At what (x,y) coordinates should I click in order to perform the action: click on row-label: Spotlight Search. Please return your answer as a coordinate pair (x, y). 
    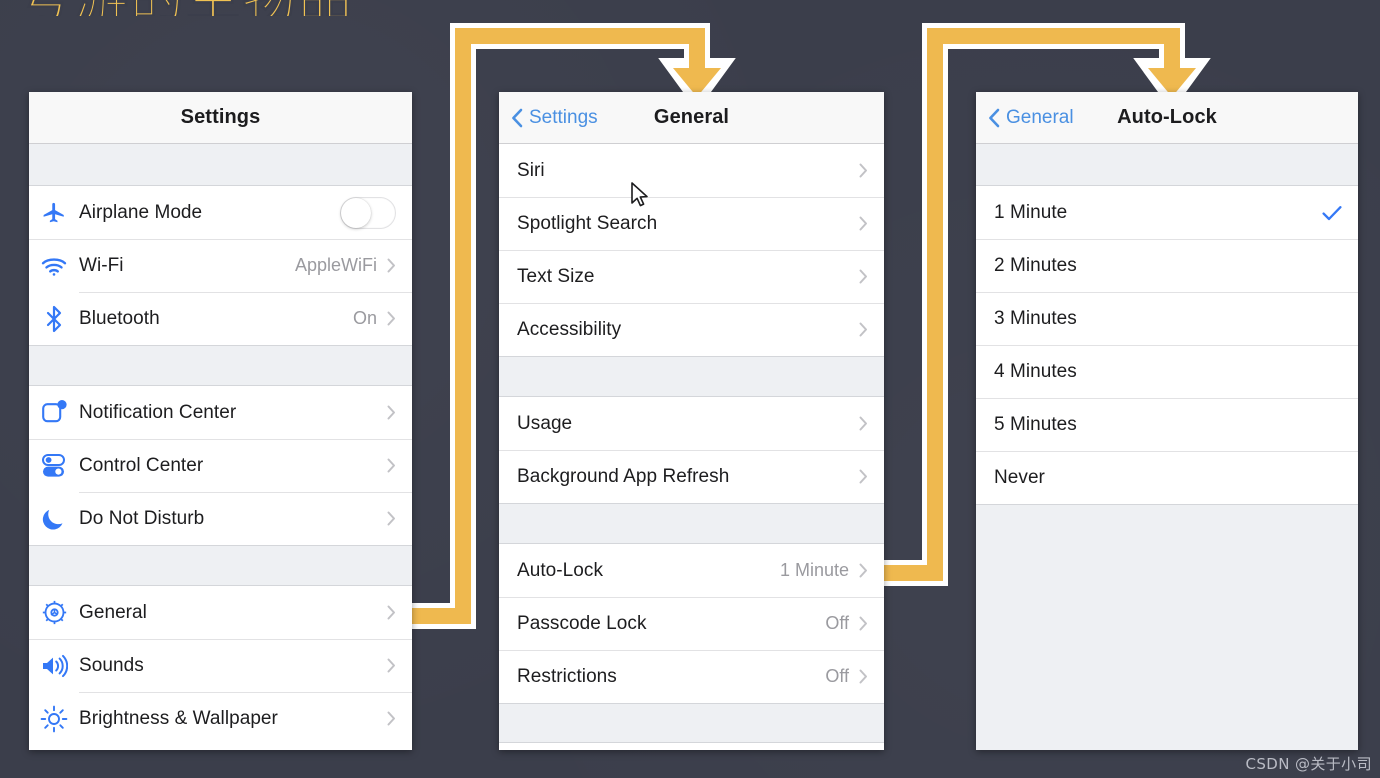
    Looking at the image, I should click on (587, 223).